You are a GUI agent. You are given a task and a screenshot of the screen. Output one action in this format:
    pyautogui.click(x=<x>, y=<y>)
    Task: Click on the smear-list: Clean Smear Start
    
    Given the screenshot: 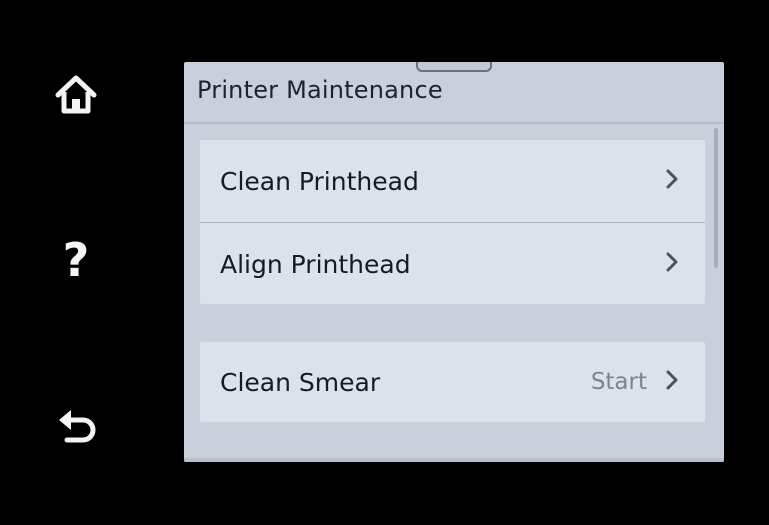 What is the action you would take?
    pyautogui.click(x=452, y=382)
    